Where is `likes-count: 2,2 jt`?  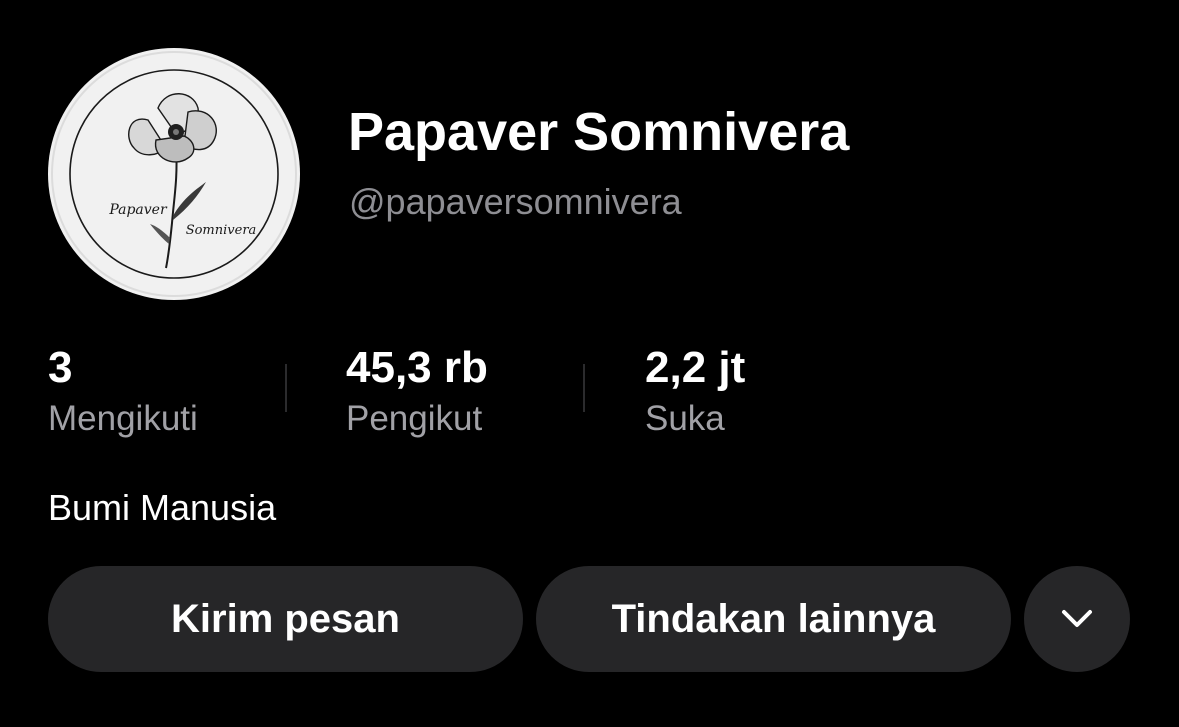
likes-count: 2,2 jt is located at coordinates (695, 367).